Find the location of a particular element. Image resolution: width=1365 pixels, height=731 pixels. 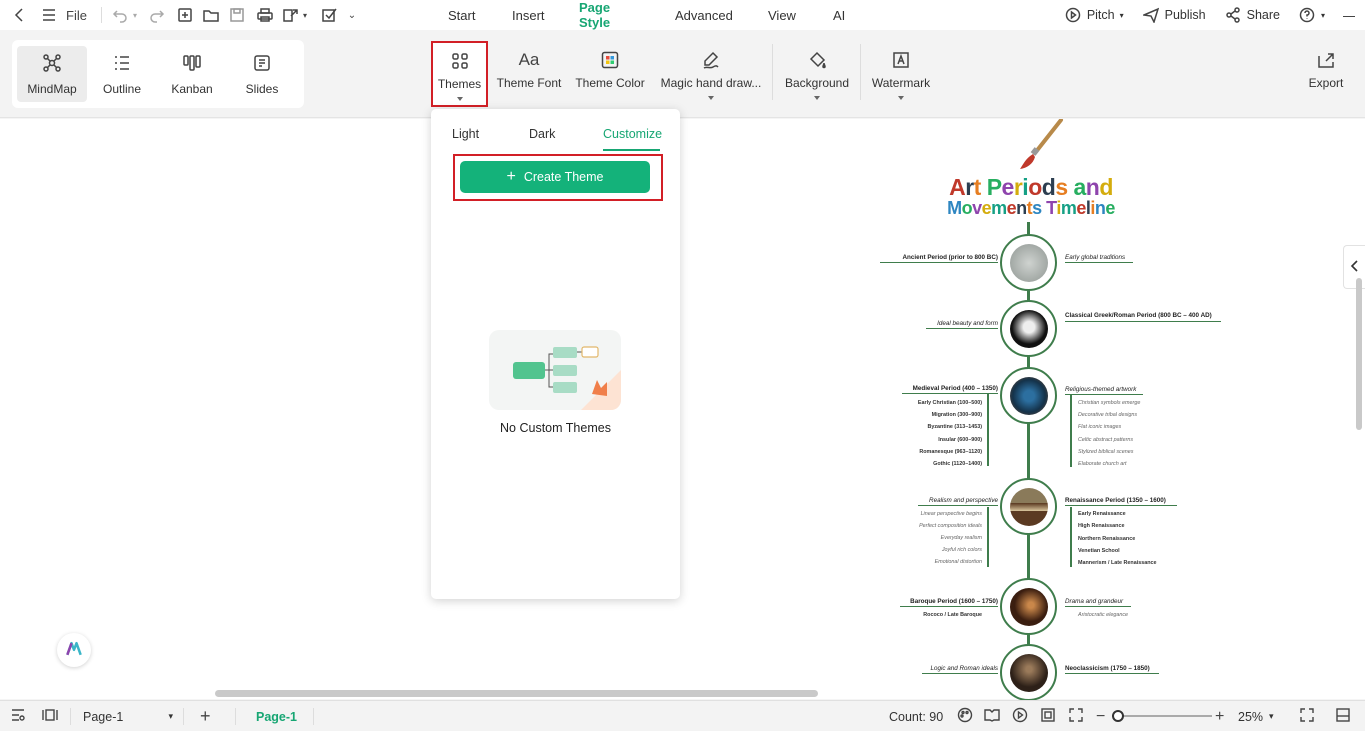

medieval-left-sub: Gothic (1120–1400) is located at coordinates (957, 464).